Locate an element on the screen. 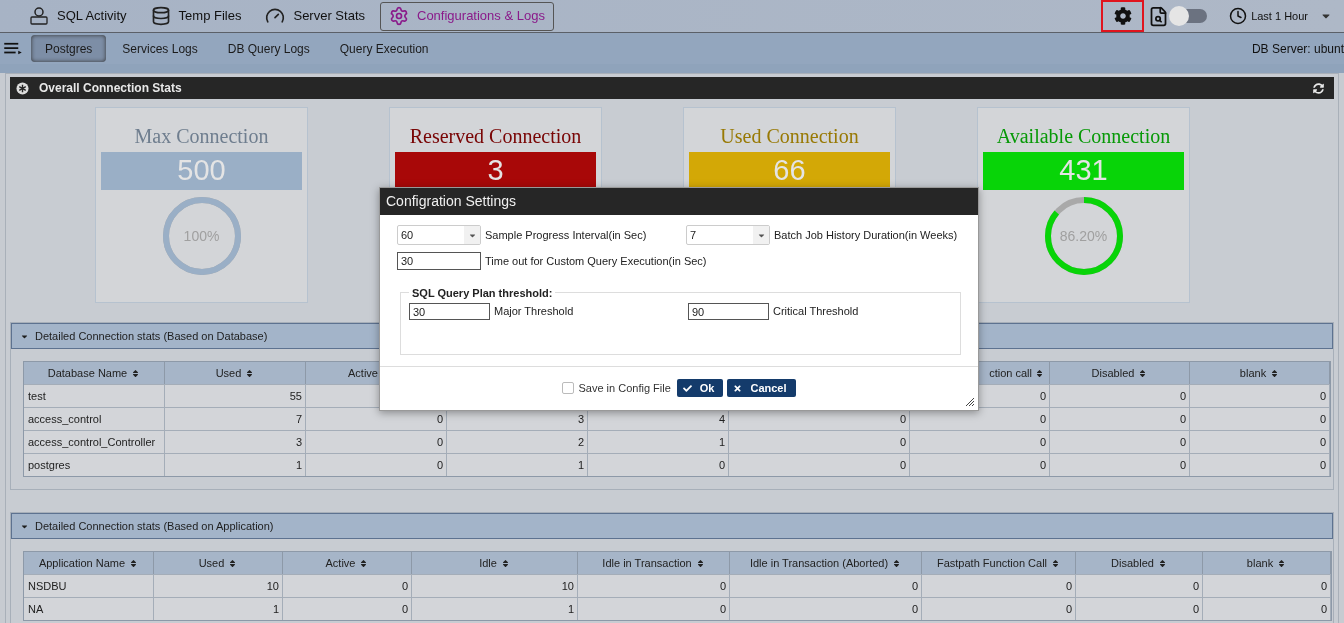 Image resolution: width=1344 pixels, height=623 pixels. sub-tab: Postgres is located at coordinates (69, 48).